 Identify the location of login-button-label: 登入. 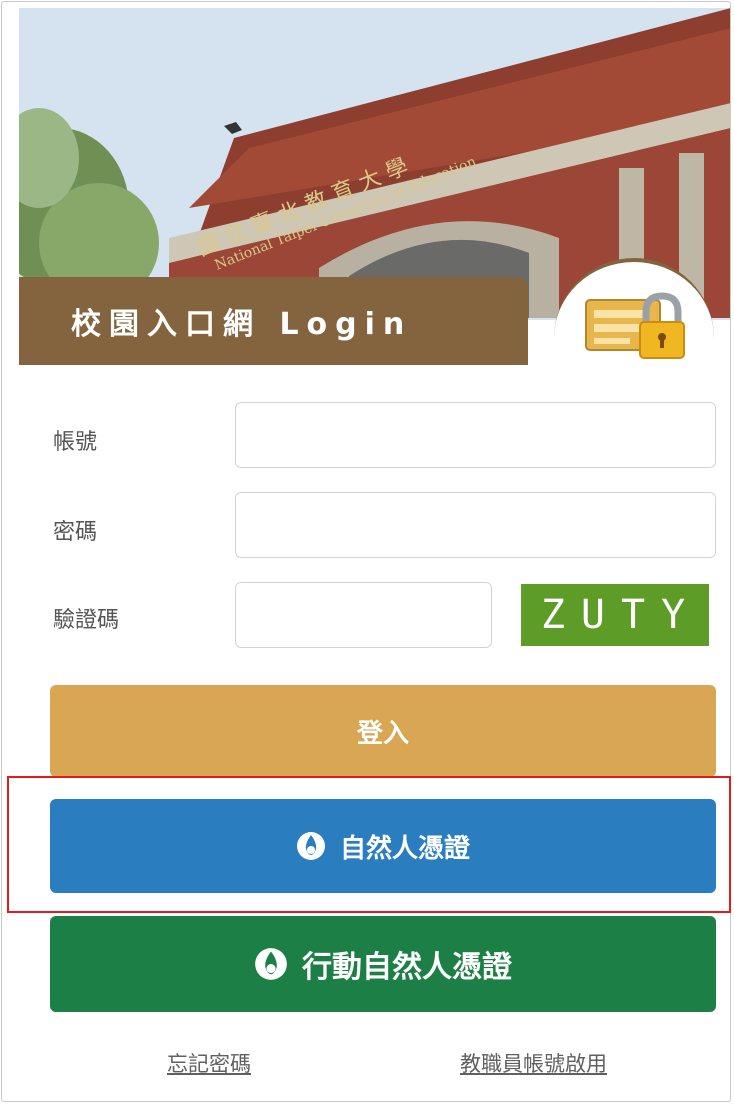
(382, 733).